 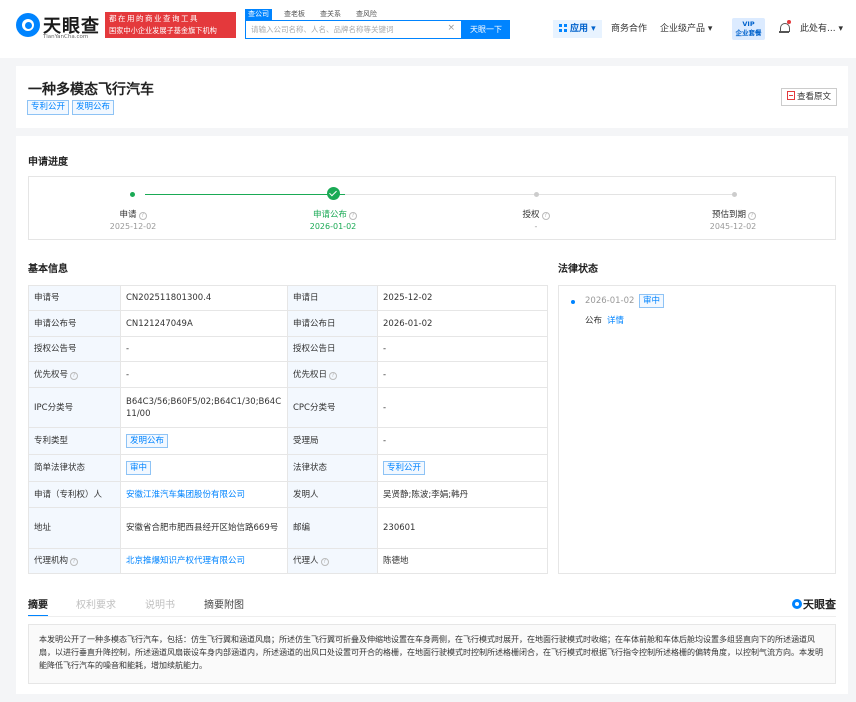 What do you see at coordinates (310, 374) in the screenshot?
I see `field-label-text: 优先权日` at bounding box center [310, 374].